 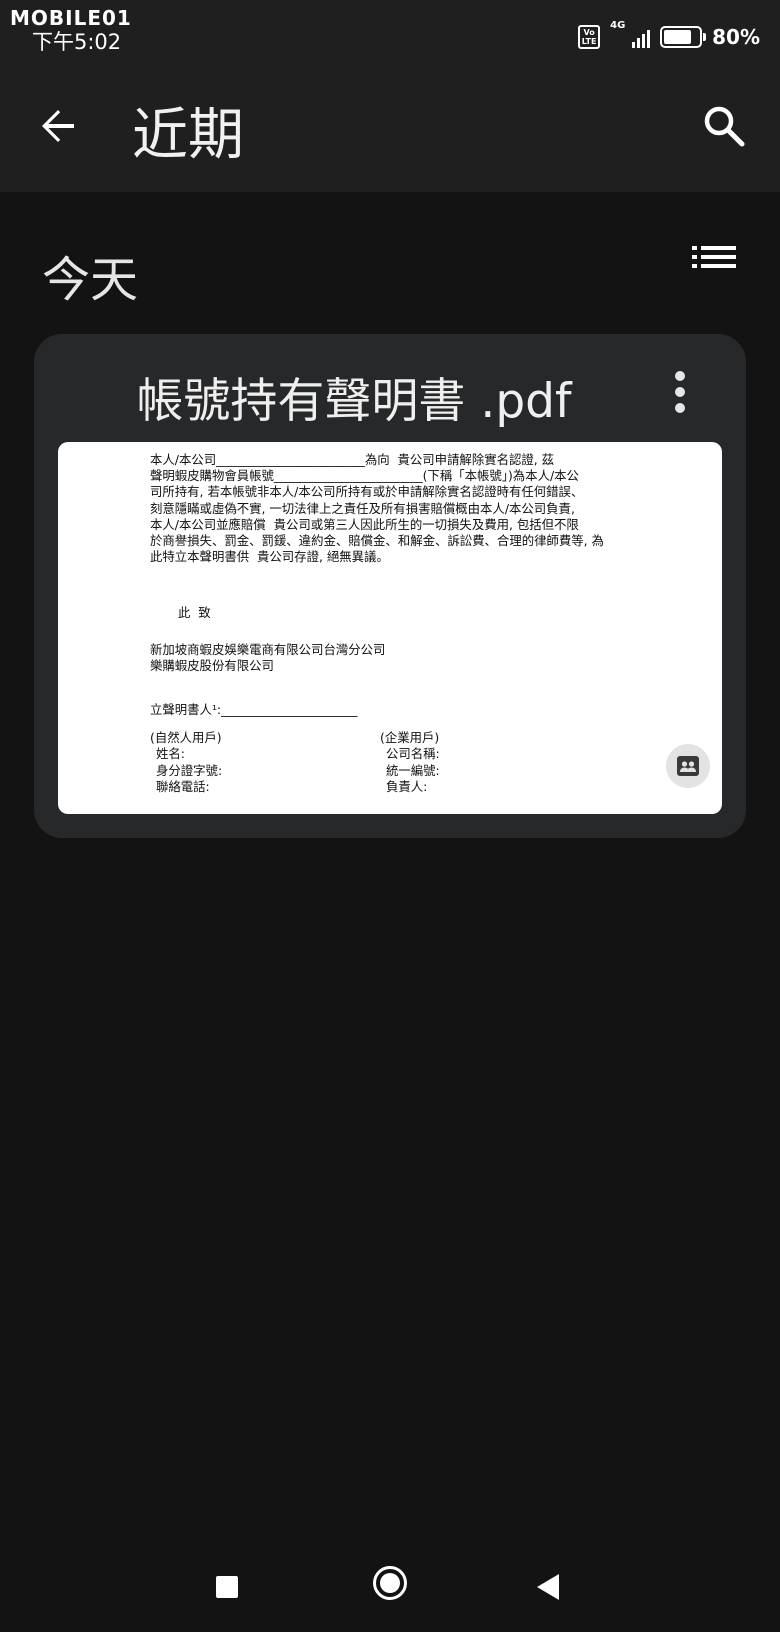 I want to click on doc-line: 此特立本聲明書供 貴公司存證, 絕無異議。, so click(x=269, y=557).